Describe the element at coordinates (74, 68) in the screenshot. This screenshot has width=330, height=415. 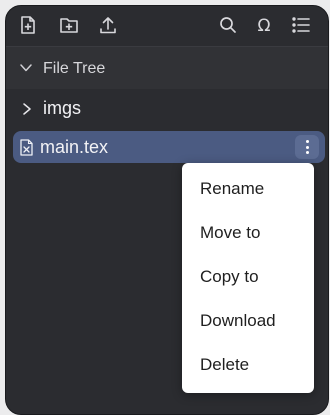
I see `file-tree-header-label: File Tree` at that location.